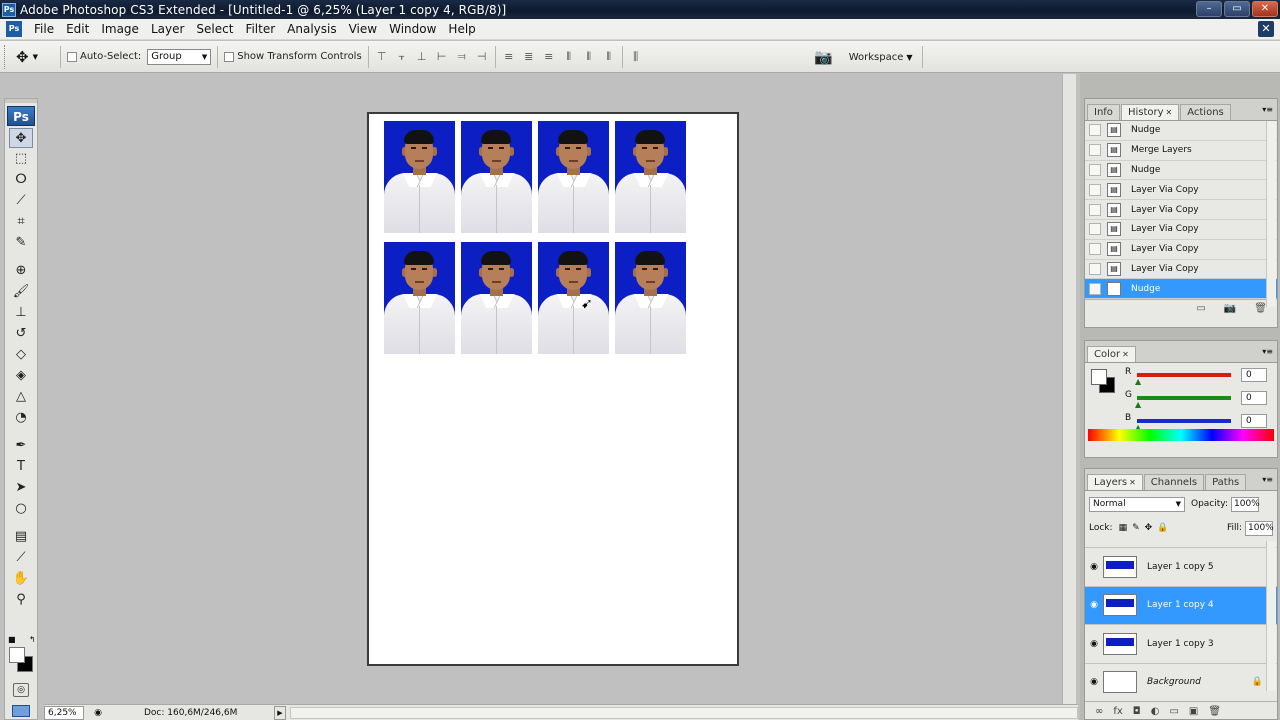  What do you see at coordinates (72, 56) in the screenshot?
I see `auto-select-checkbox` at bounding box center [72, 56].